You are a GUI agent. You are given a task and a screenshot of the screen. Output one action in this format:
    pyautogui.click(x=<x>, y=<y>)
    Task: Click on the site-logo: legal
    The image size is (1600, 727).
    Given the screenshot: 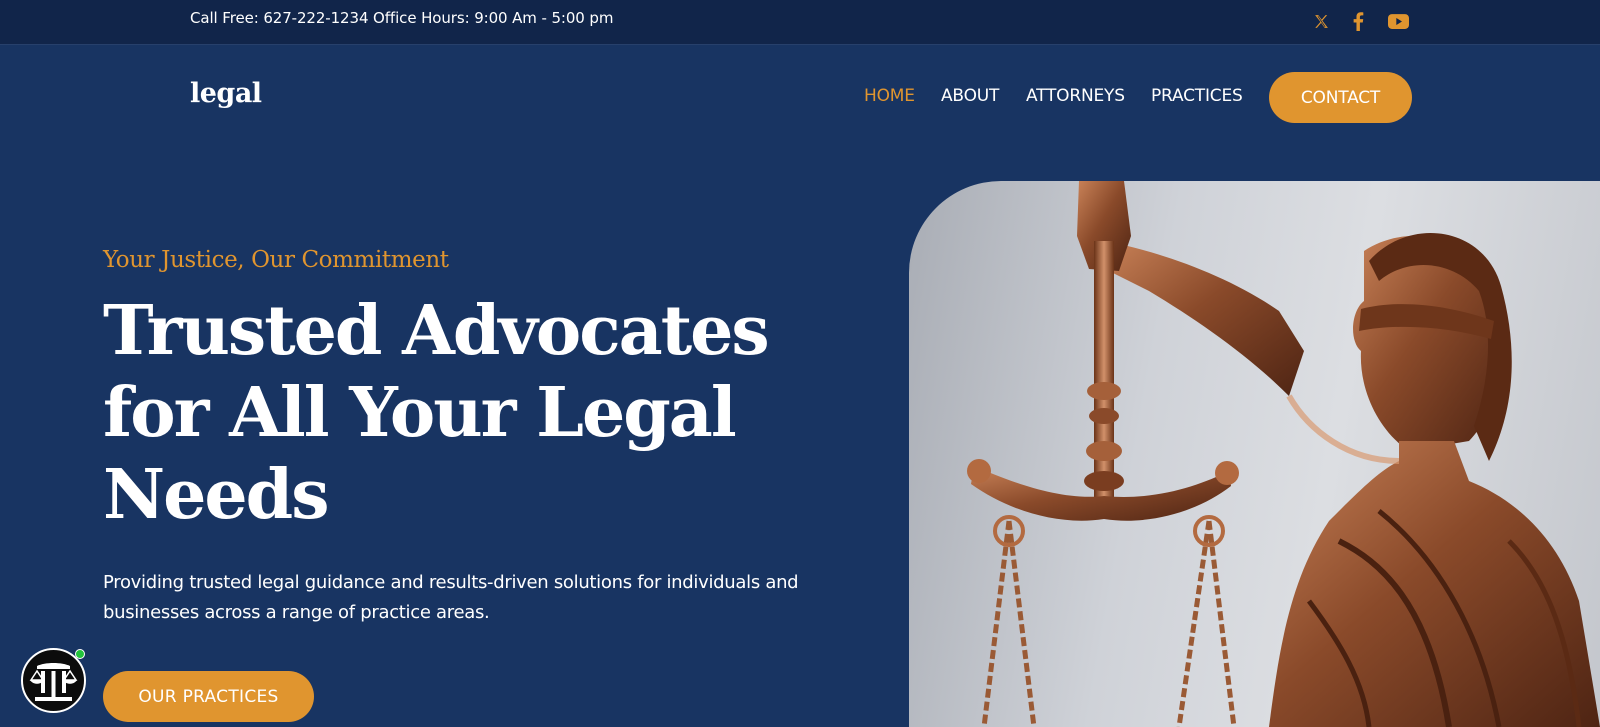 What is the action you would take?
    pyautogui.click(x=226, y=93)
    